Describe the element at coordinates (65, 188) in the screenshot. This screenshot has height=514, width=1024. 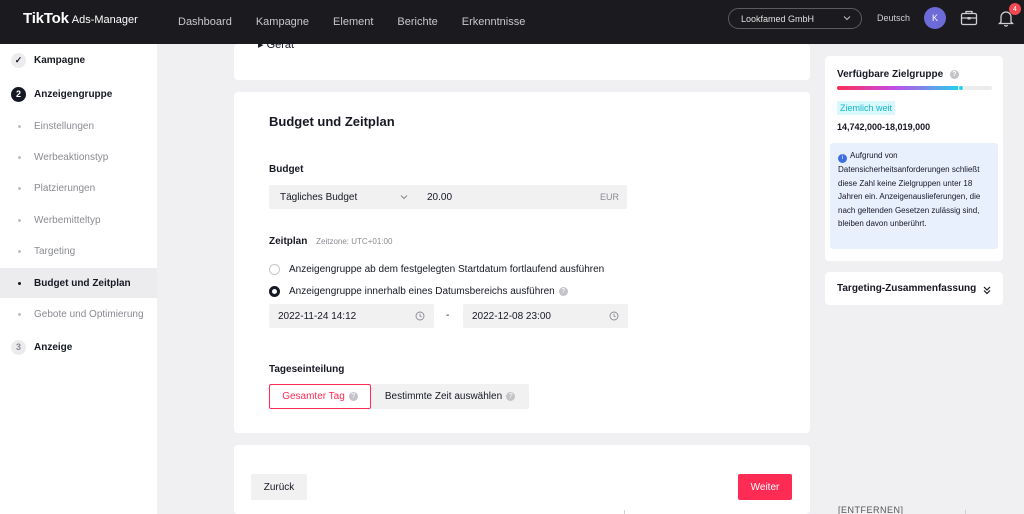
I see `step-label: Platzierungen` at that location.